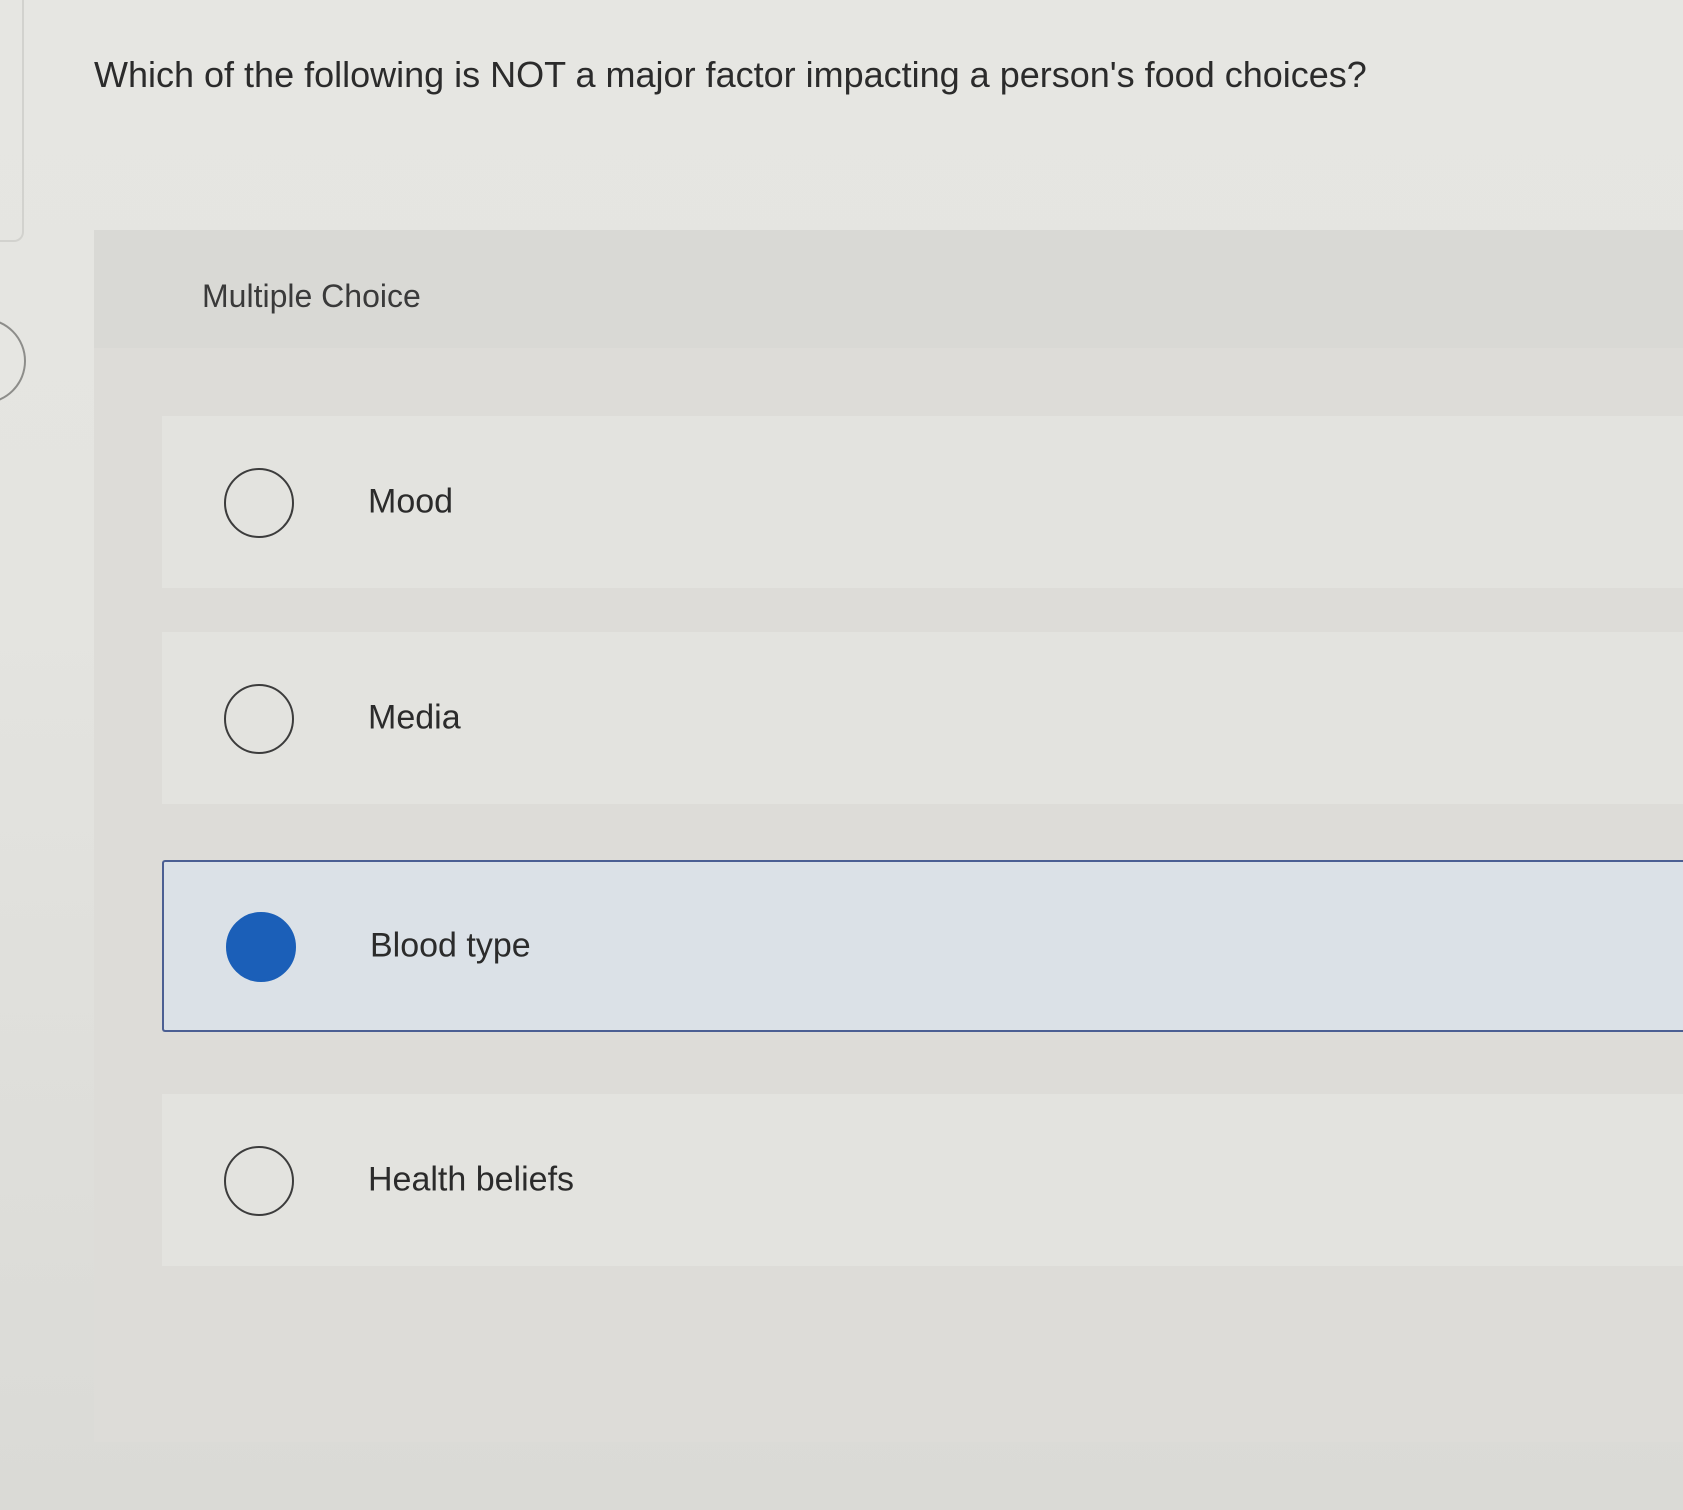 Image resolution: width=1683 pixels, height=1510 pixels. I want to click on left-frame-edge, so click(12, 121).